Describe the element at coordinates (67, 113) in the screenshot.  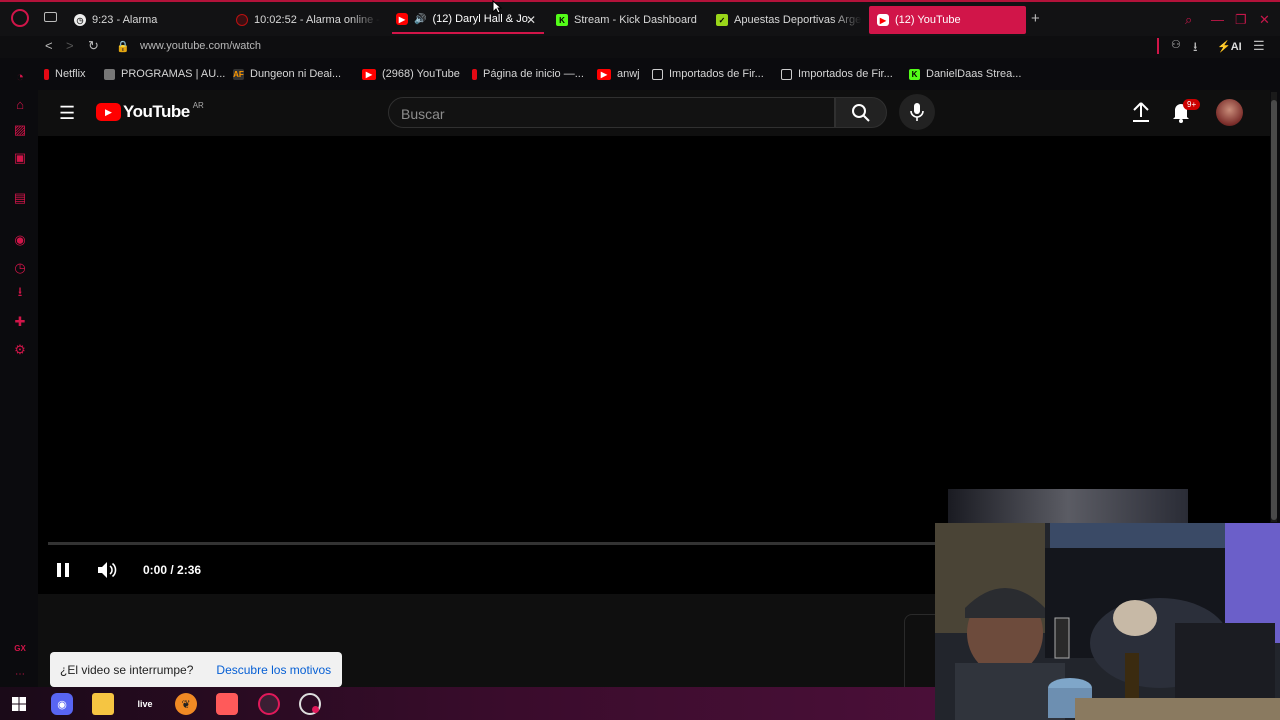
I see `hamburger-menu-icon: ☰` at that location.